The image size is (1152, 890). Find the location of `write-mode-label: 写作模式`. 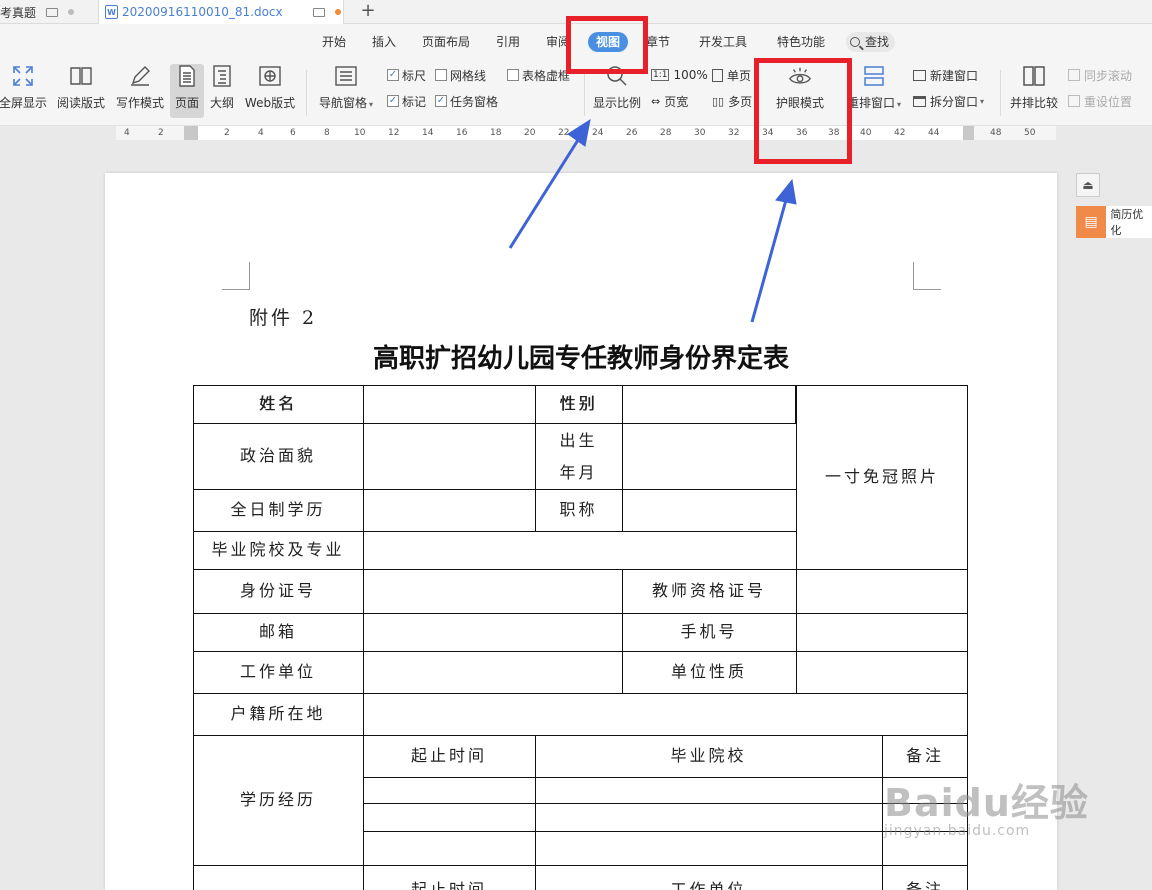

write-mode-label: 写作模式 is located at coordinates (139, 103).